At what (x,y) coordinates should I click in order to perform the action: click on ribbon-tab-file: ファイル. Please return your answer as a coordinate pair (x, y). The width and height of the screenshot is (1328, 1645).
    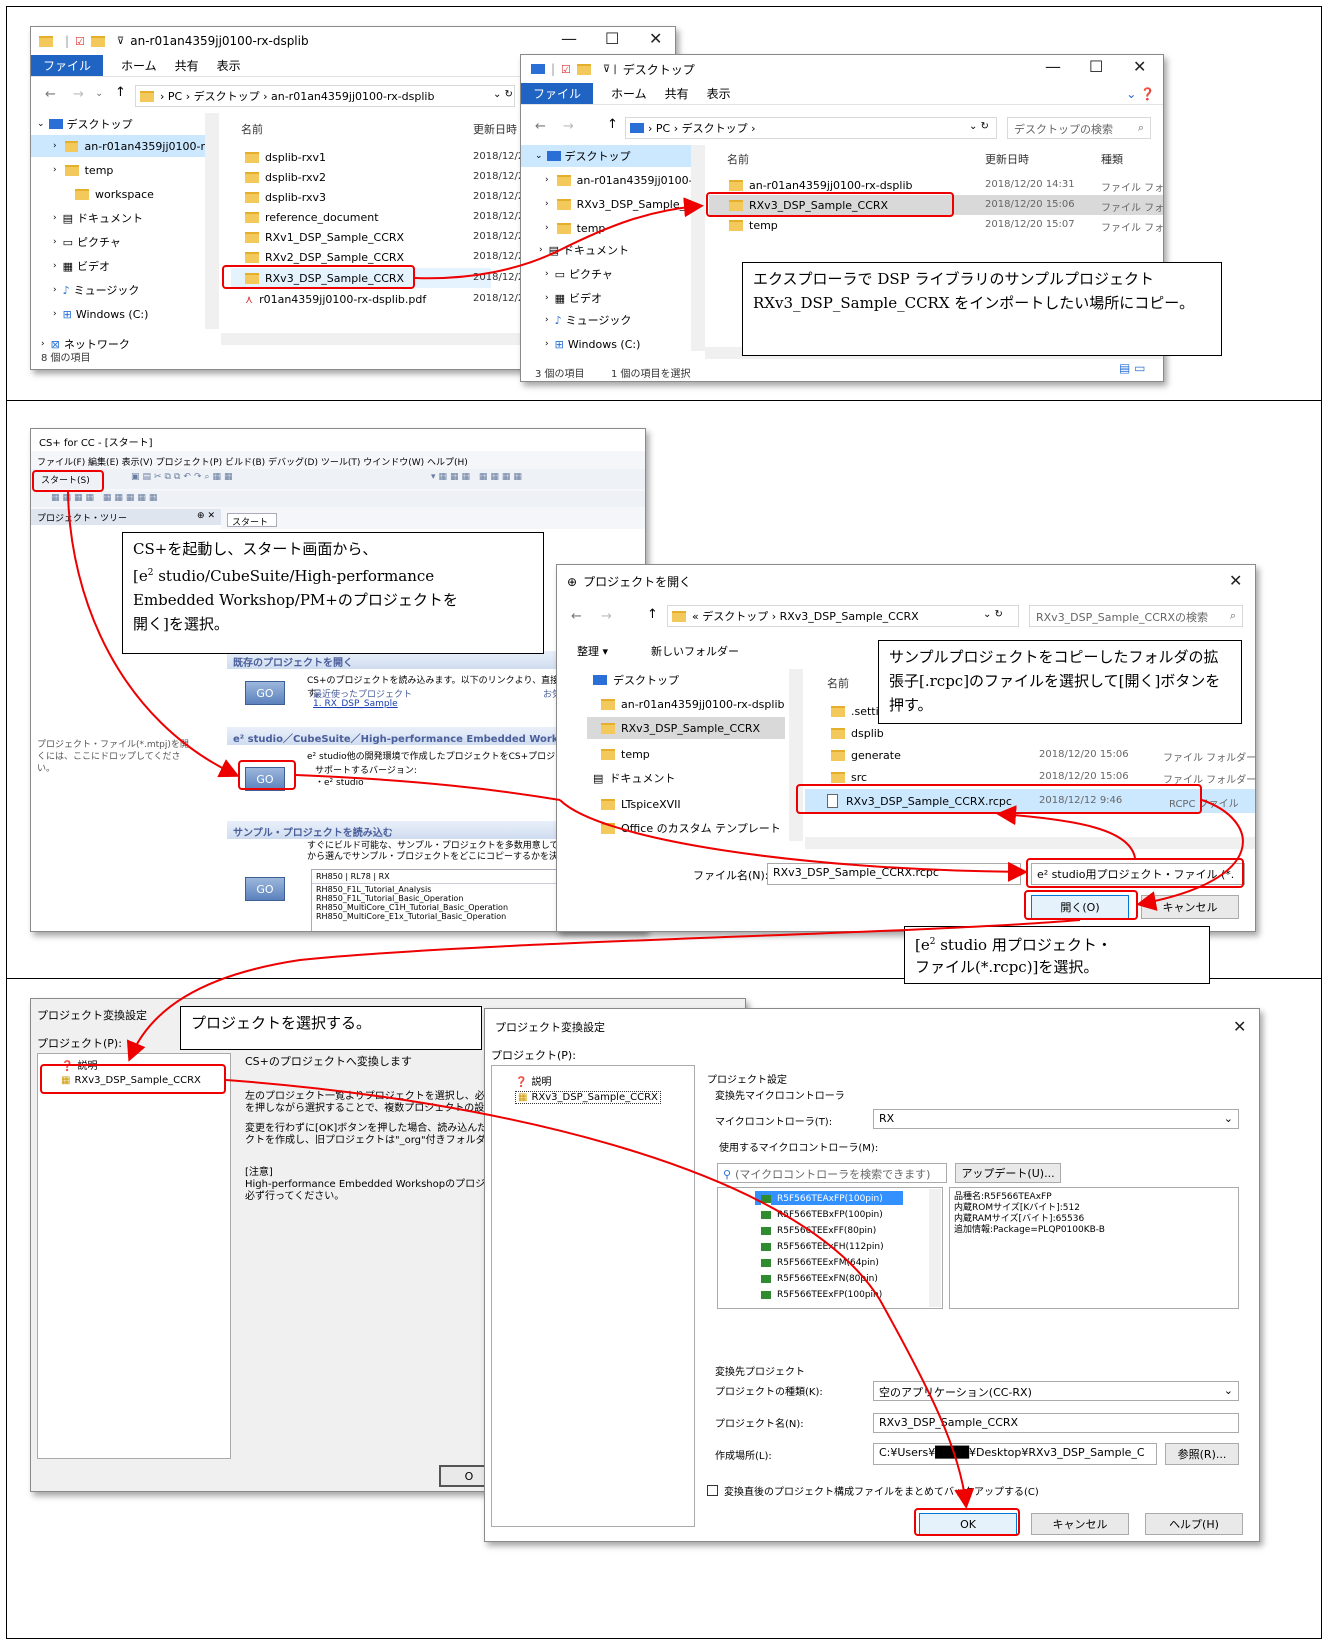
    Looking at the image, I should click on (67, 65).